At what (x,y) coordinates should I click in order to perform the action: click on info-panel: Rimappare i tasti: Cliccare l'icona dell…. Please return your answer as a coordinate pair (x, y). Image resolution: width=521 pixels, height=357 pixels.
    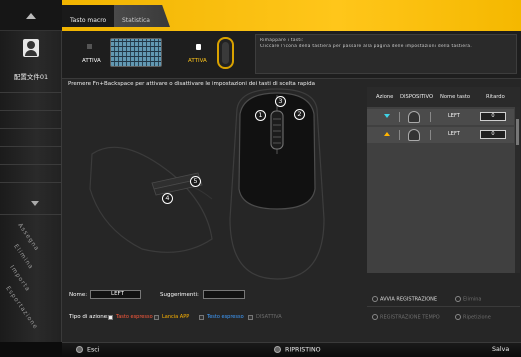
    Looking at the image, I should click on (386, 54).